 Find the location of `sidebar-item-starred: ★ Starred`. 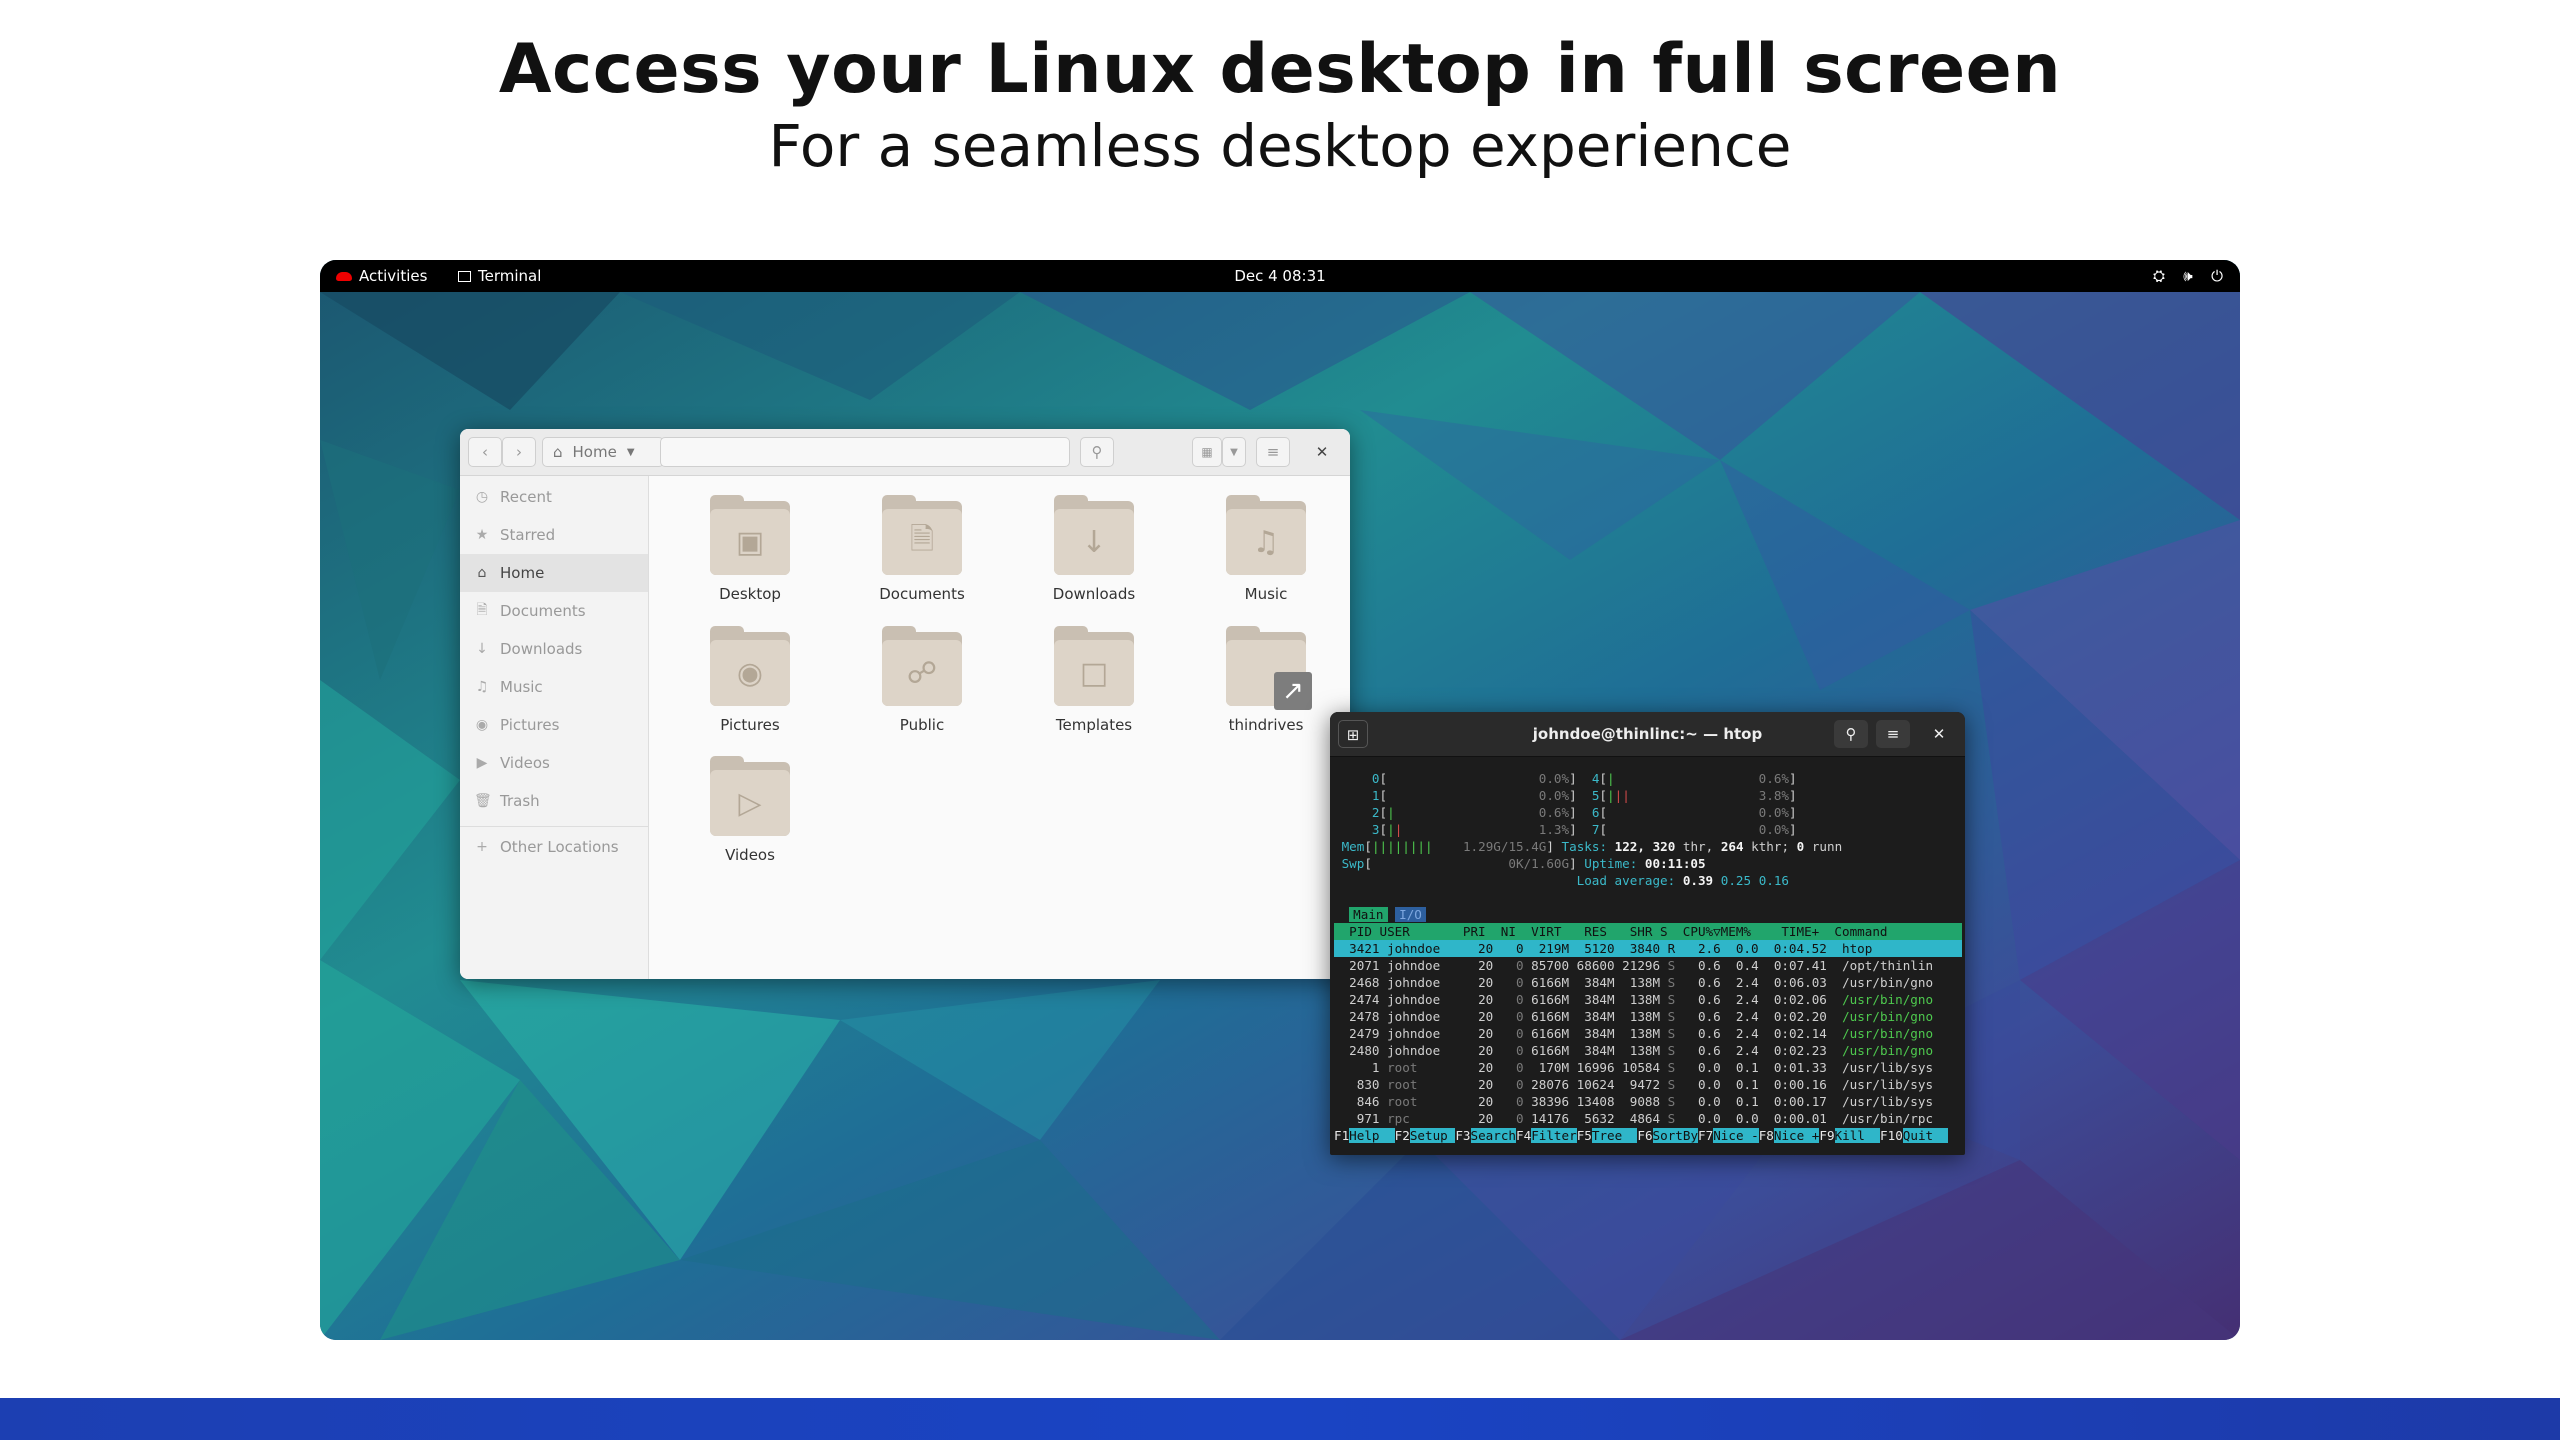

sidebar-item-starred: ★ Starred is located at coordinates (554, 535).